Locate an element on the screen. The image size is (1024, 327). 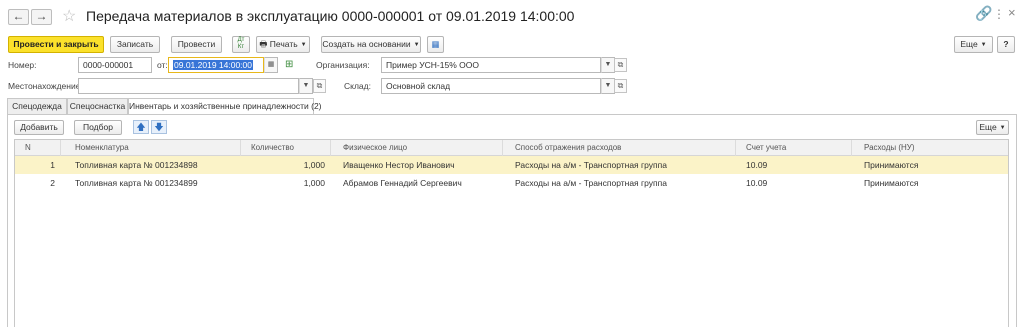
tab-workwear: Спецодежда is located at coordinates (37, 106).